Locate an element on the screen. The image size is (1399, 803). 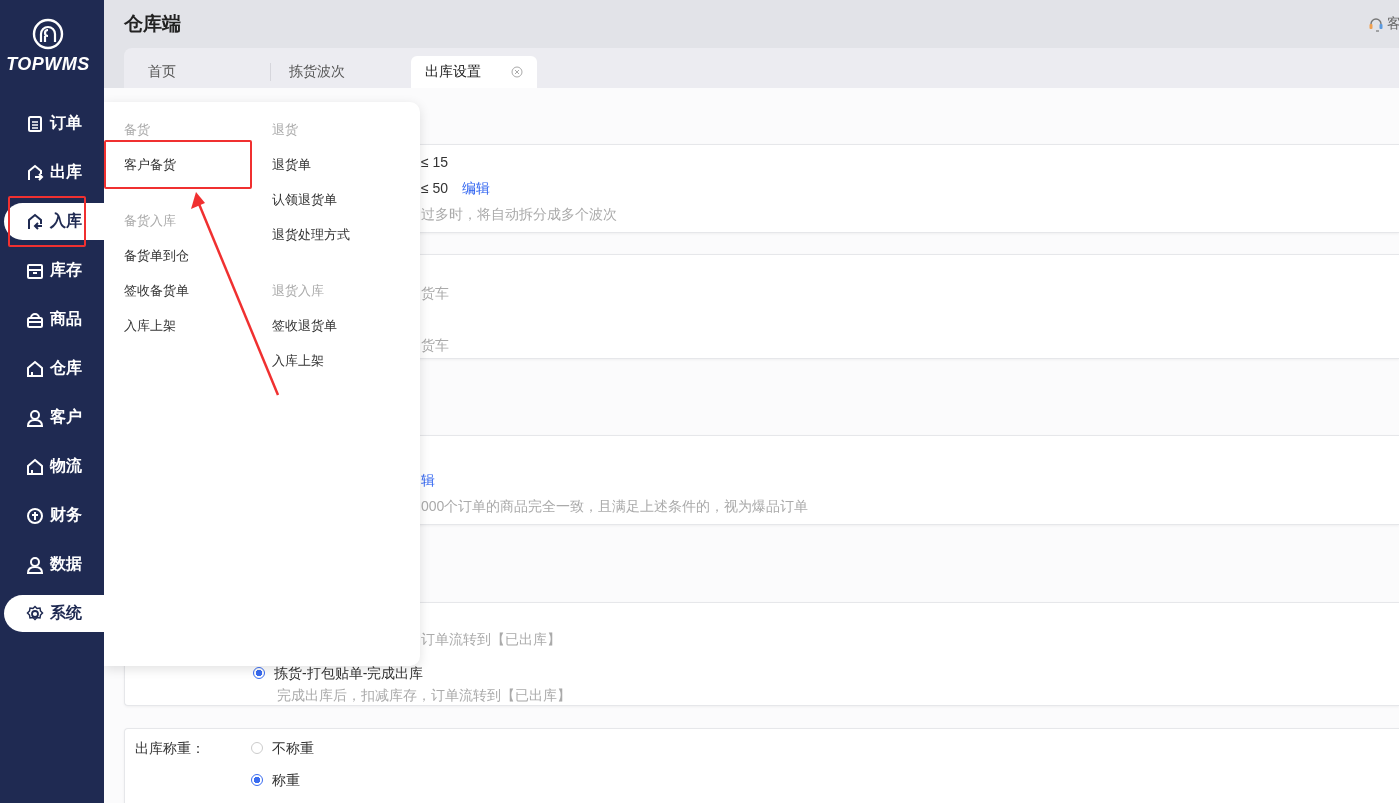
menu-group-title: 备货入库 is located at coordinates (150, 221).